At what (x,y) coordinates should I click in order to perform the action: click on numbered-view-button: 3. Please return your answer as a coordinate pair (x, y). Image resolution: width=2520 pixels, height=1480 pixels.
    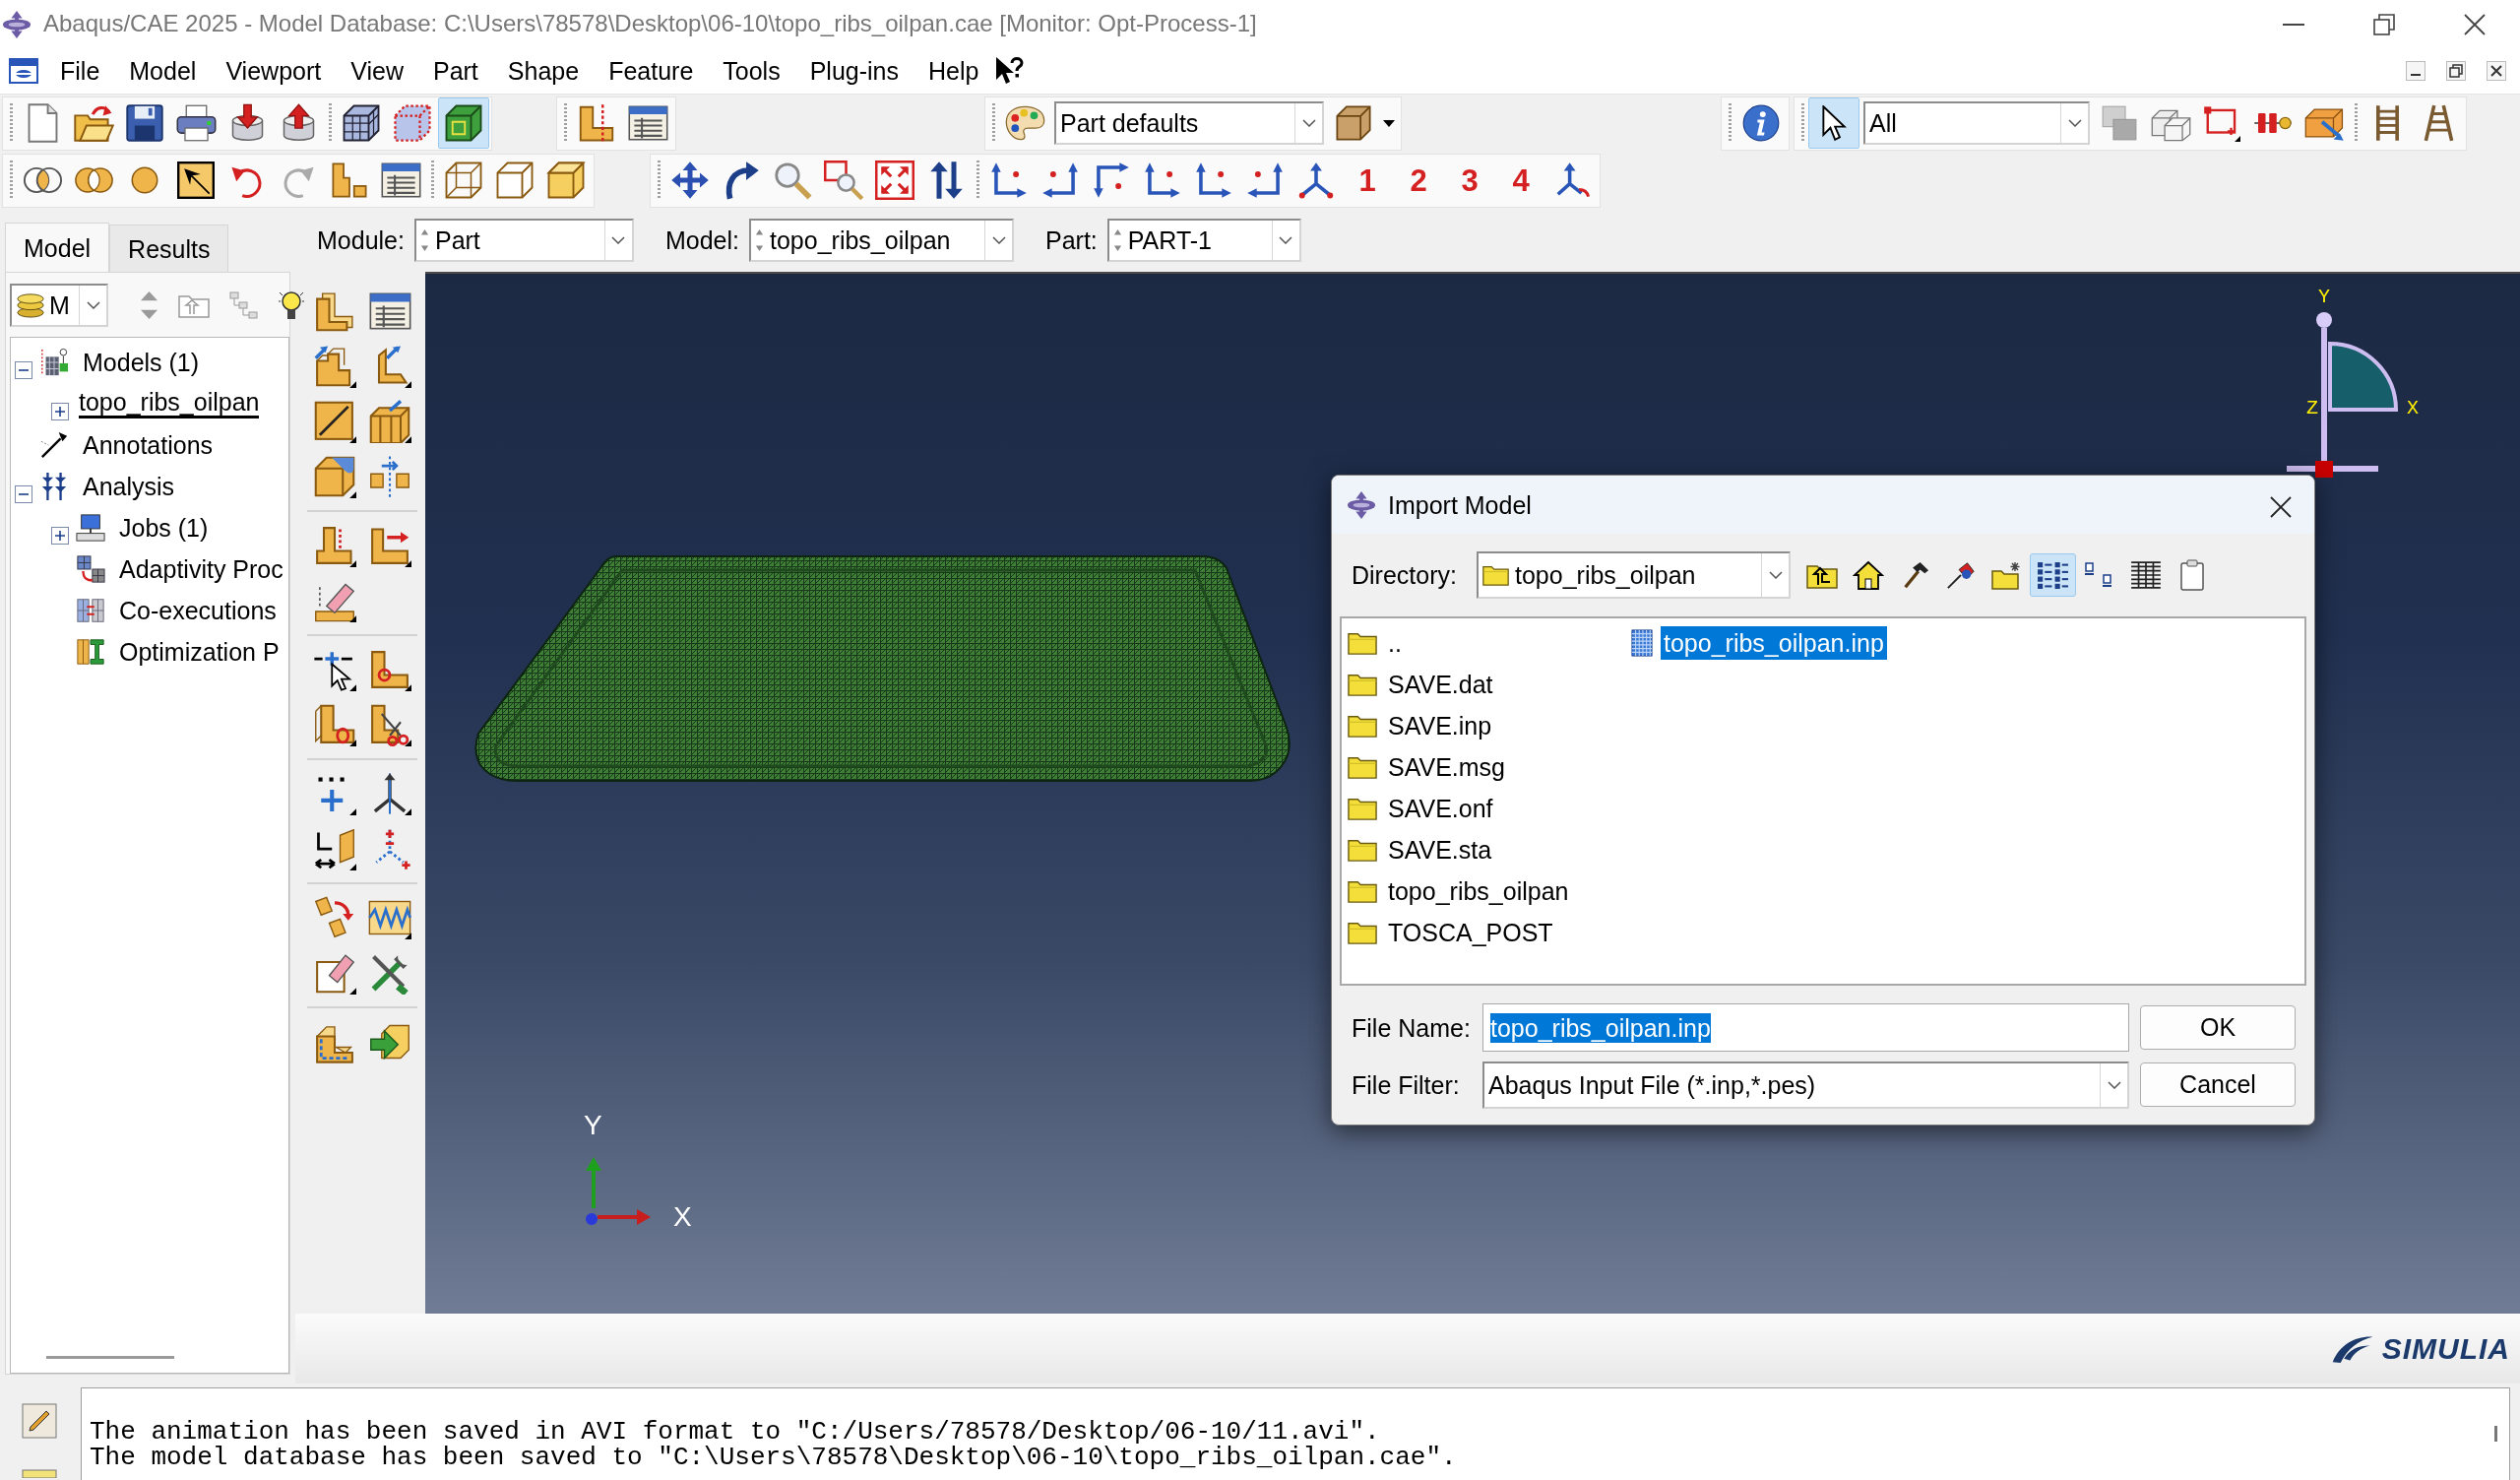
    Looking at the image, I should click on (1469, 180).